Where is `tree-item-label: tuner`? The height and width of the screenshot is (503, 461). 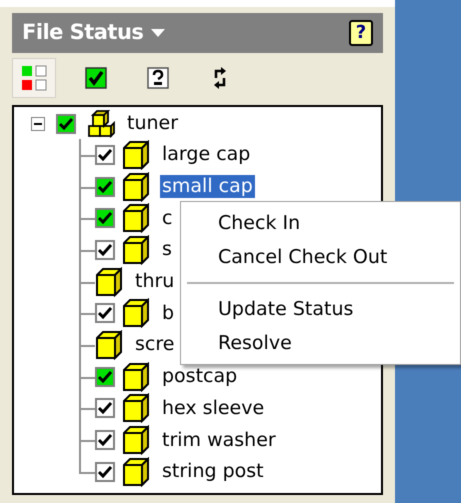 tree-item-label: tuner is located at coordinates (152, 123).